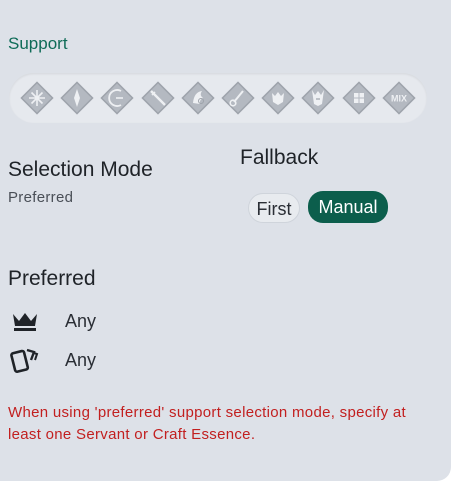 The image size is (451, 481). What do you see at coordinates (38, 43) in the screenshot?
I see `section-title: Support` at bounding box center [38, 43].